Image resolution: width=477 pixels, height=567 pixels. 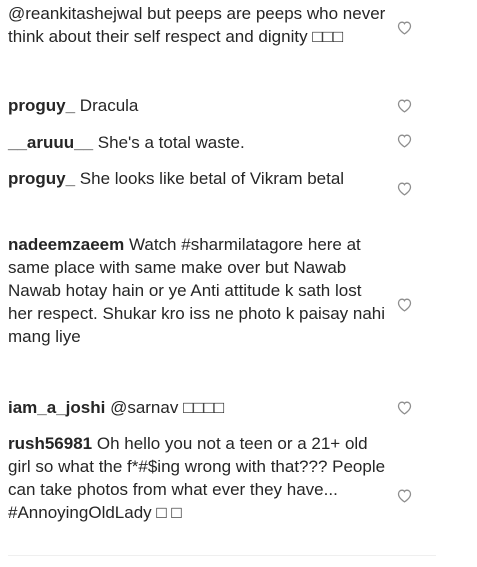 I want to click on comment-text: Dracula, so click(x=109, y=105).